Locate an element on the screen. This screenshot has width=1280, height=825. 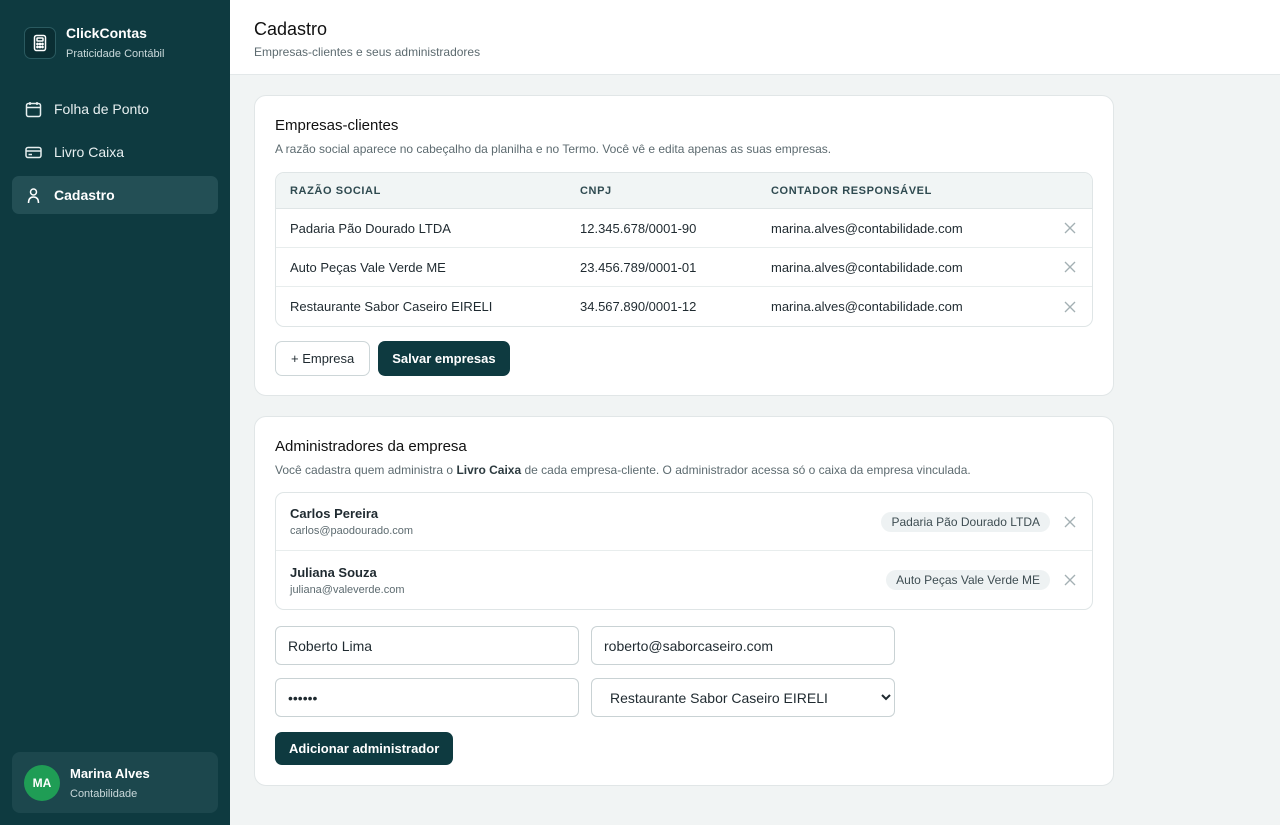
company-cnpj: 12.345.678/0001-90 is located at coordinates (638, 228).